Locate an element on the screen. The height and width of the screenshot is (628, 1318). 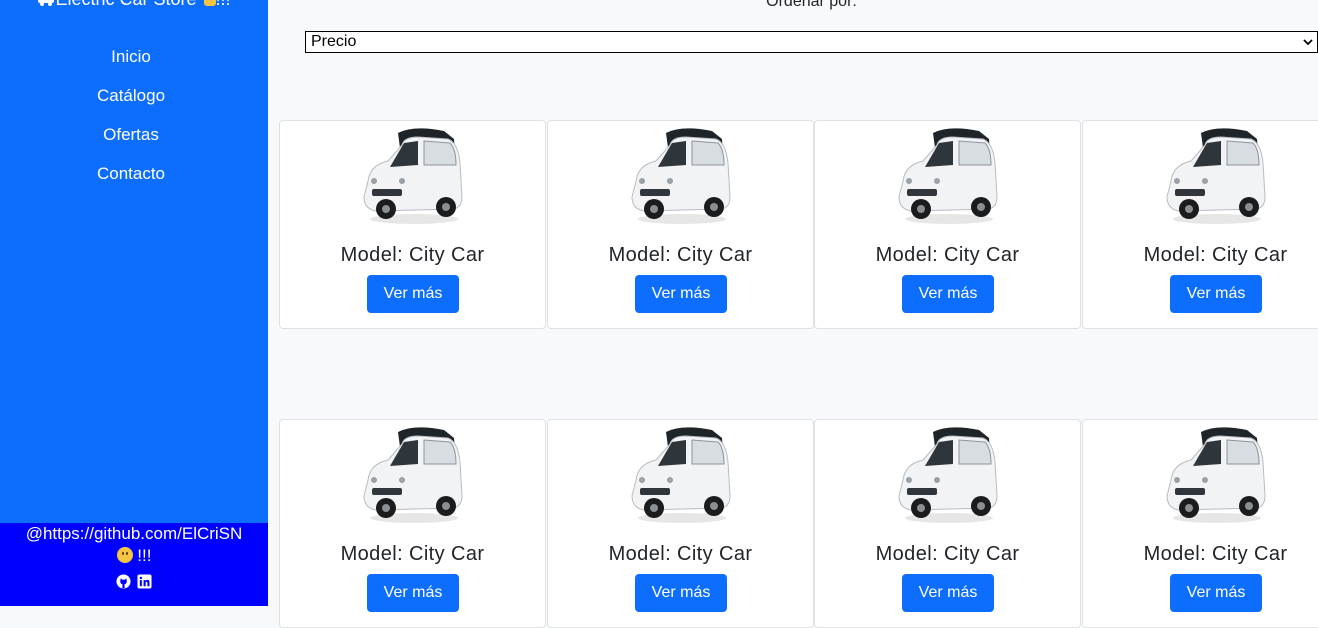
brand-suffix: !!! is located at coordinates (223, 4).